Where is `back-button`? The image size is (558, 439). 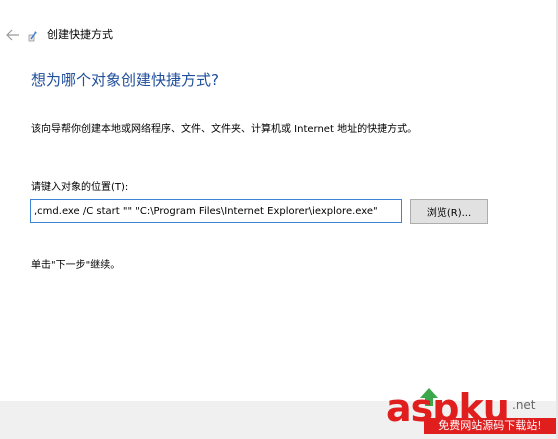 back-button is located at coordinates (13, 35).